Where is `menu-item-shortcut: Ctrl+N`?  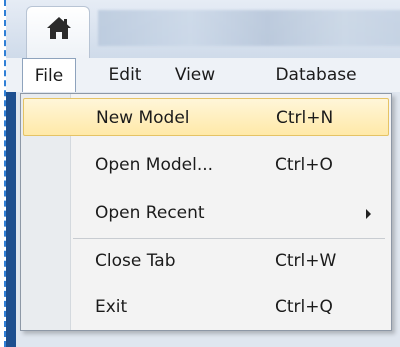 menu-item-shortcut: Ctrl+N is located at coordinates (305, 118).